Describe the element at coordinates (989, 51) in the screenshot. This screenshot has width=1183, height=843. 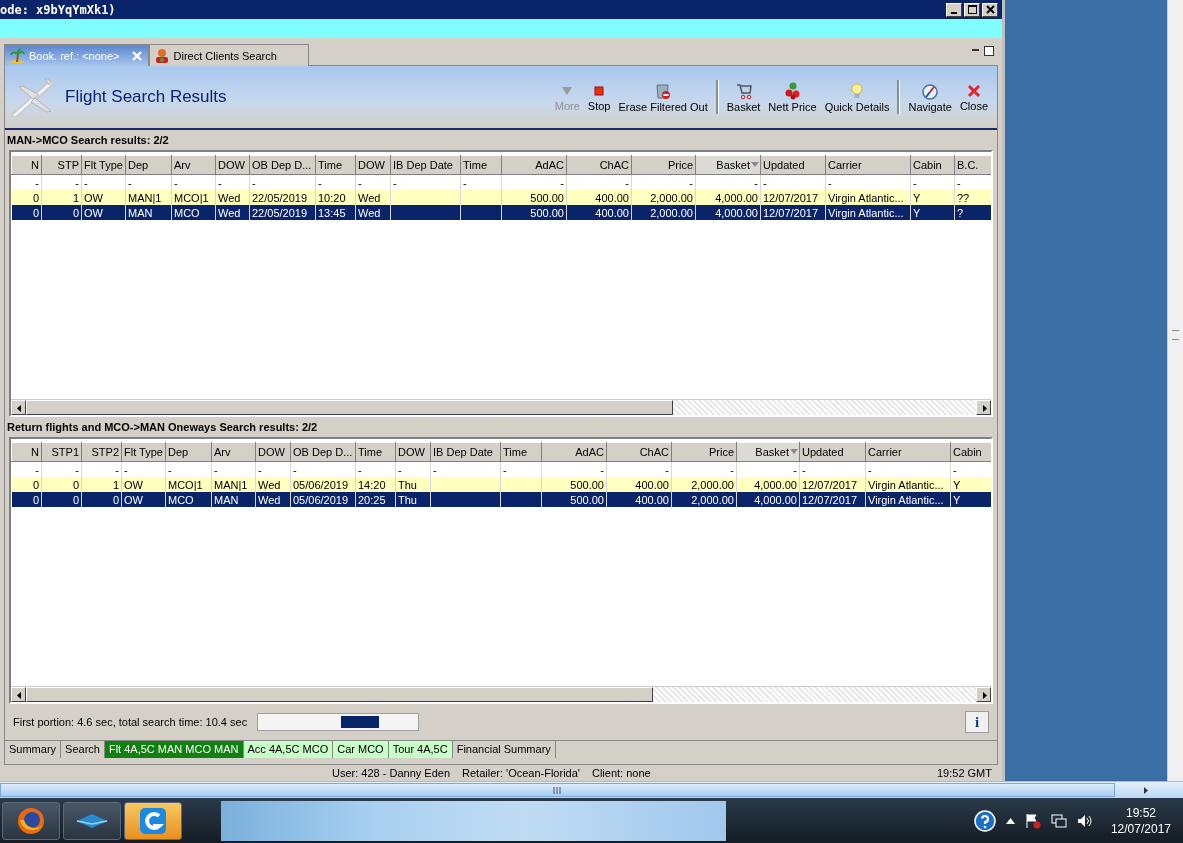
I see `maximize-icon` at that location.